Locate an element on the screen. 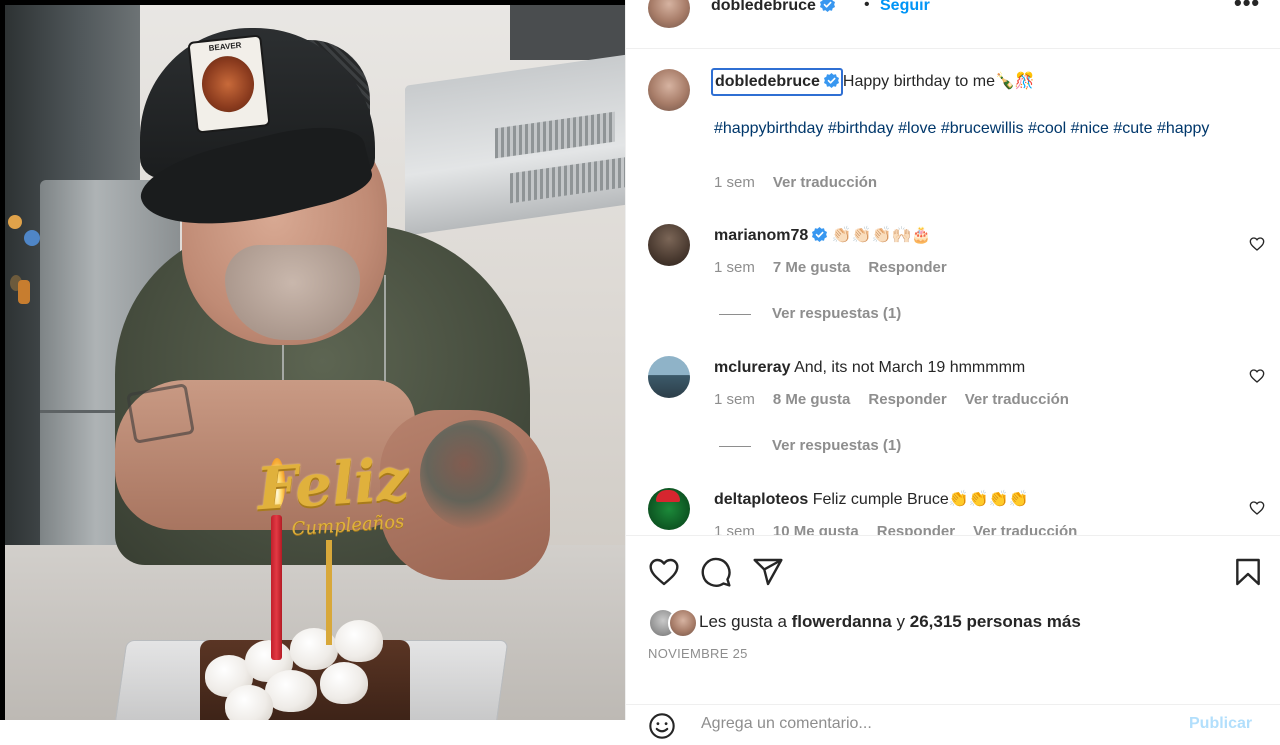 This screenshot has height=745, width=1280. bookmark-icon is located at coordinates (1248, 572).